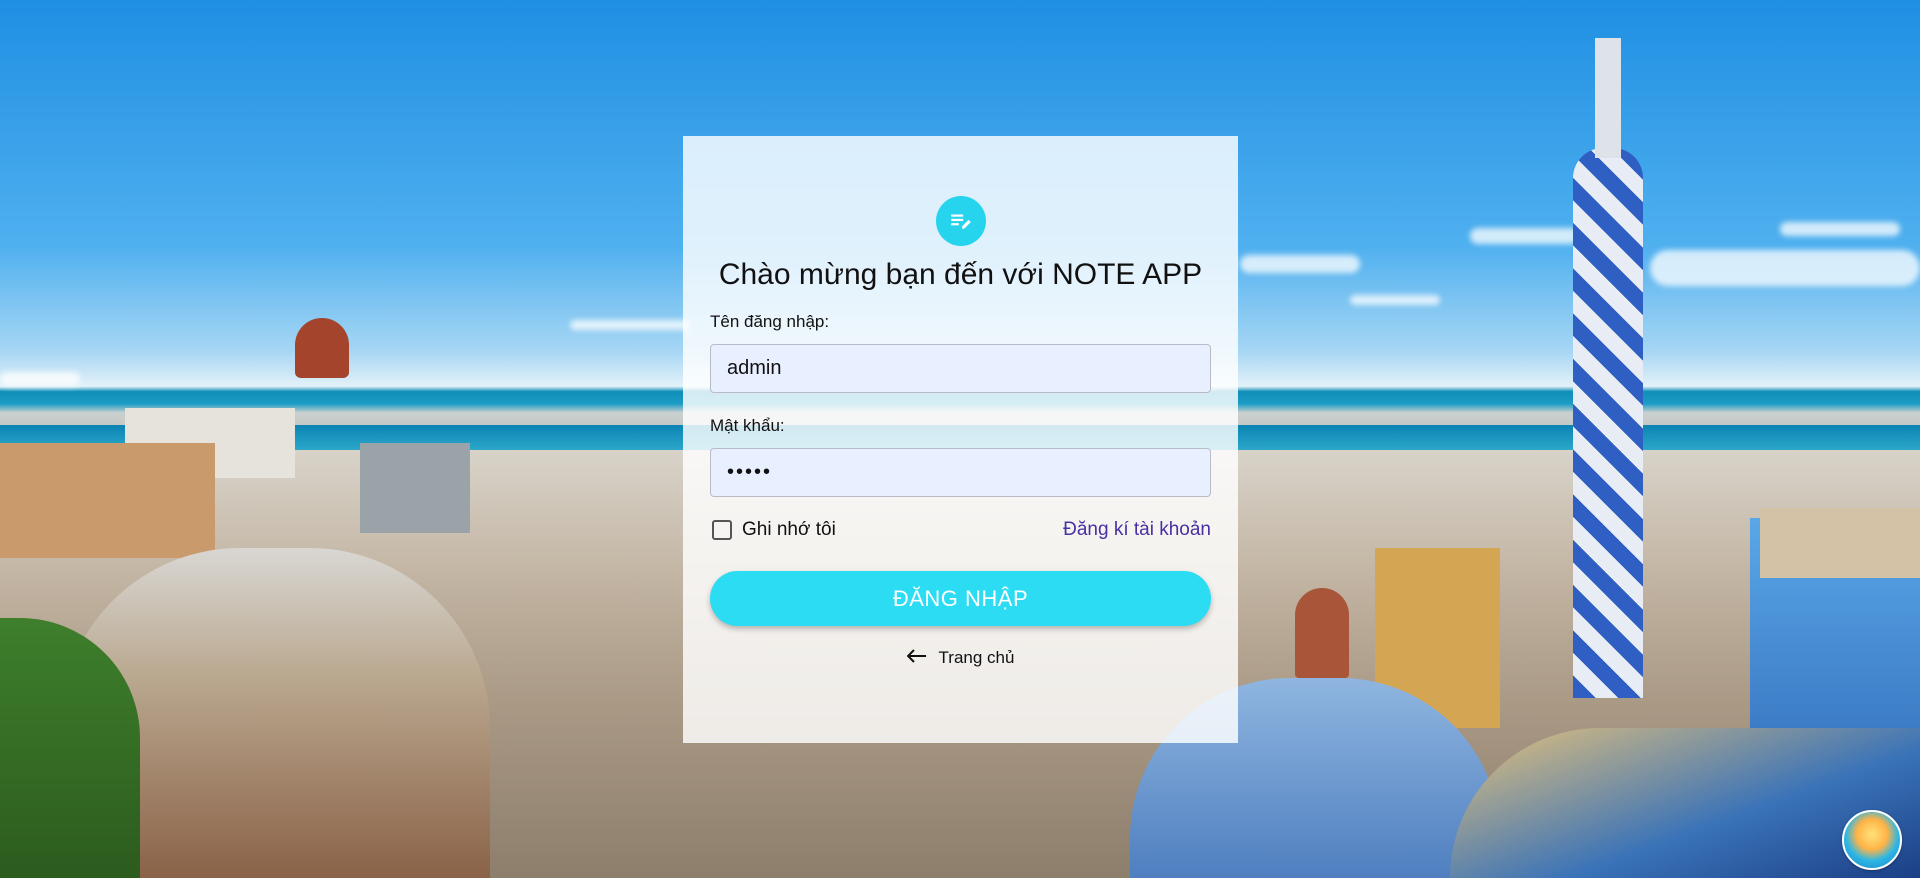 Image resolution: width=1920 pixels, height=878 pixels. What do you see at coordinates (1872, 840) in the screenshot?
I see `island-badge-icon` at bounding box center [1872, 840].